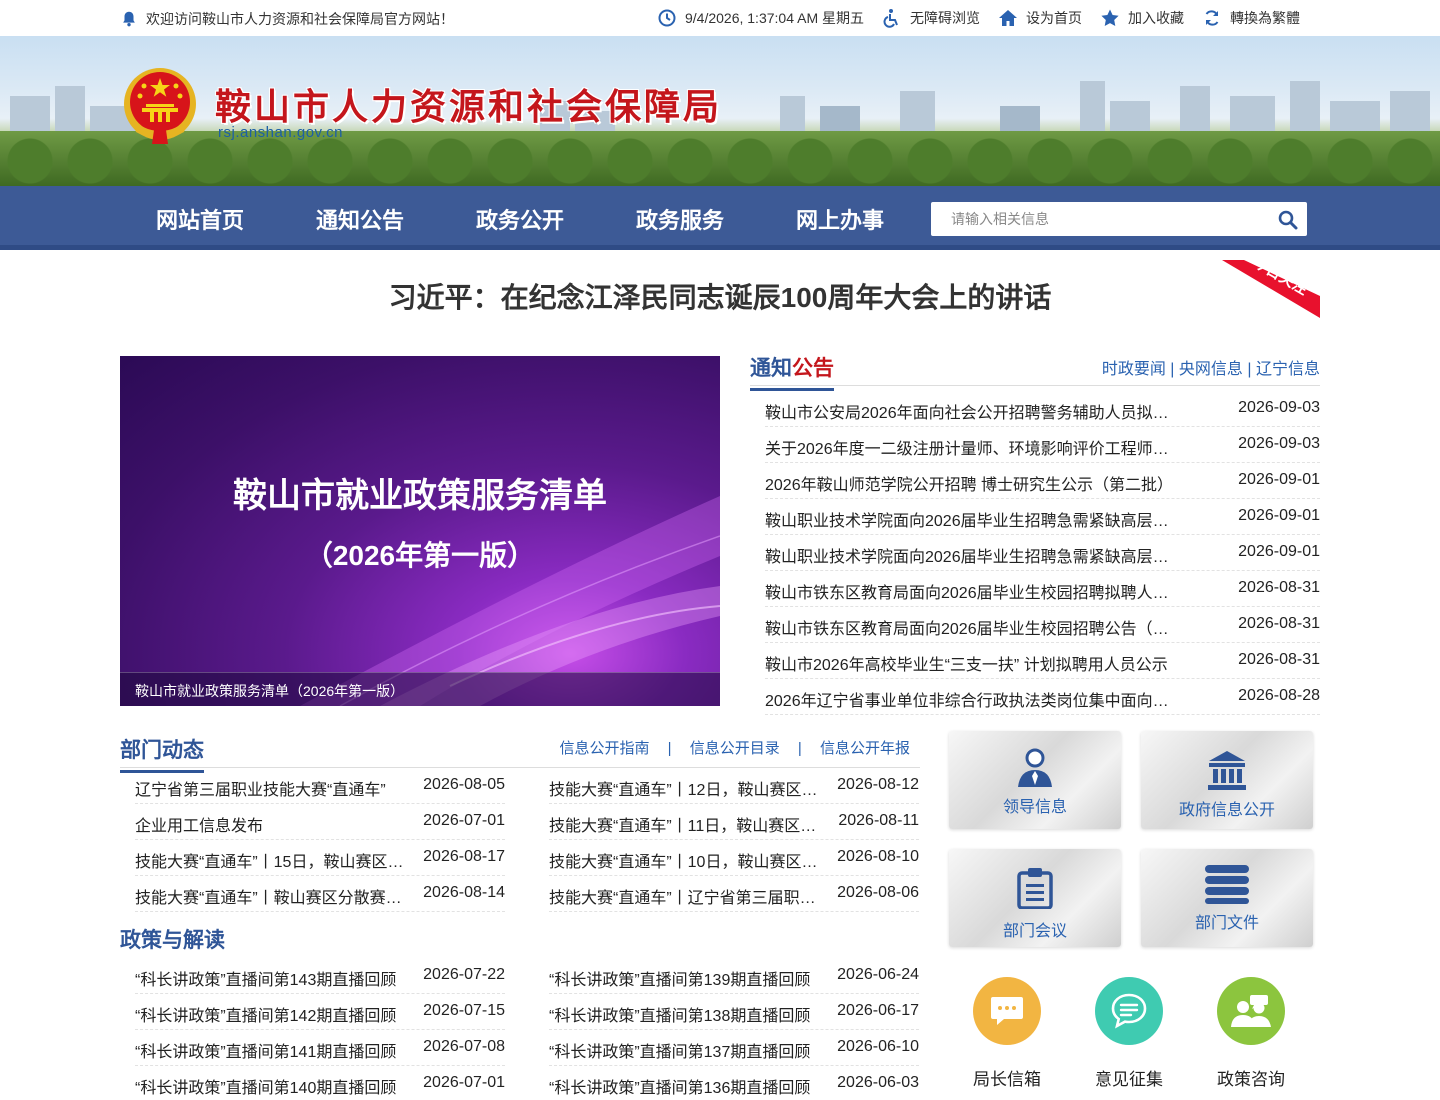 The width and height of the screenshot is (1440, 1100). I want to click on dept-news-item: 技能大赛“直通车”丨12日，鞍山赛区精彩继续 2026-08-12, so click(734, 786).